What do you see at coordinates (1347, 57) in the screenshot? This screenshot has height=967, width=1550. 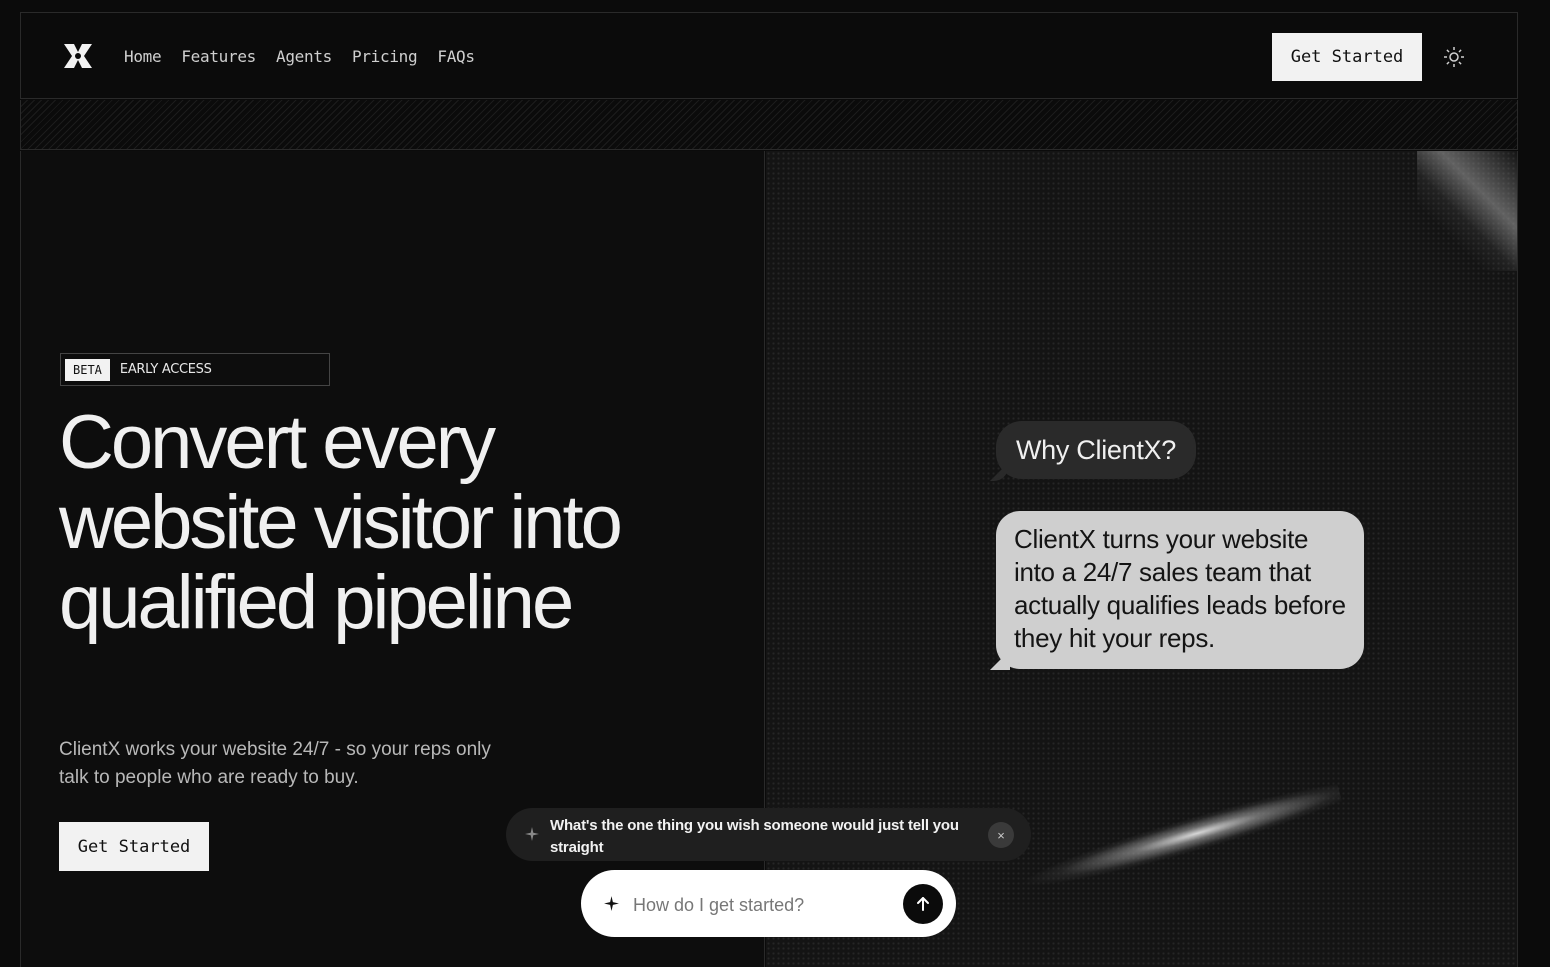 I see `header-get-started-button: Get Started` at bounding box center [1347, 57].